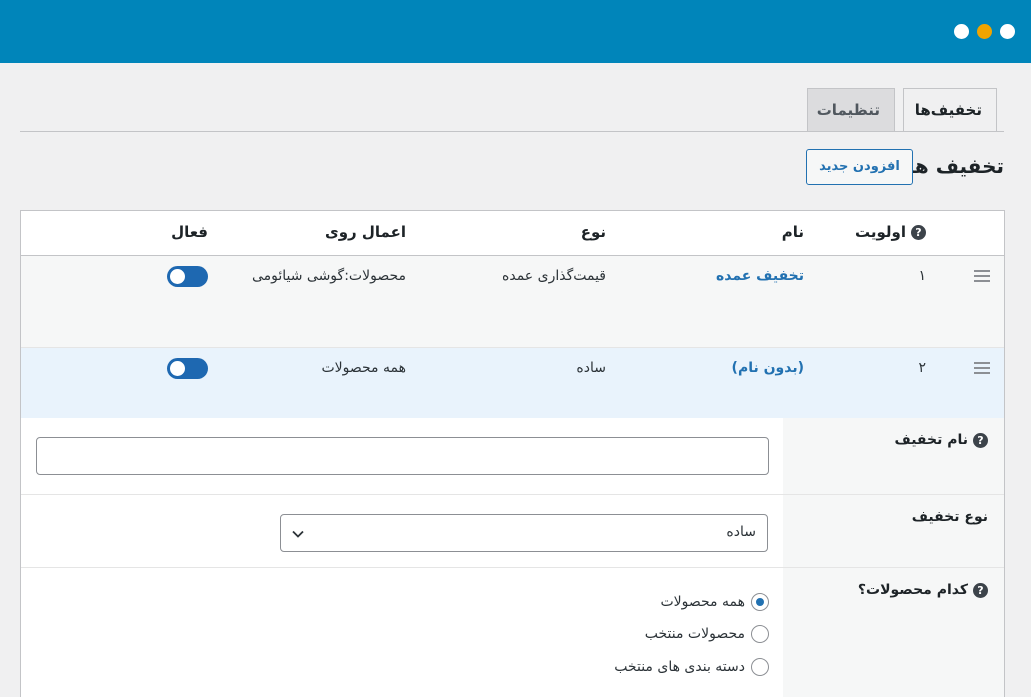 The width and height of the screenshot is (1031, 697). Describe the element at coordinates (593, 232) in the screenshot. I see `header-type: نوع` at that location.